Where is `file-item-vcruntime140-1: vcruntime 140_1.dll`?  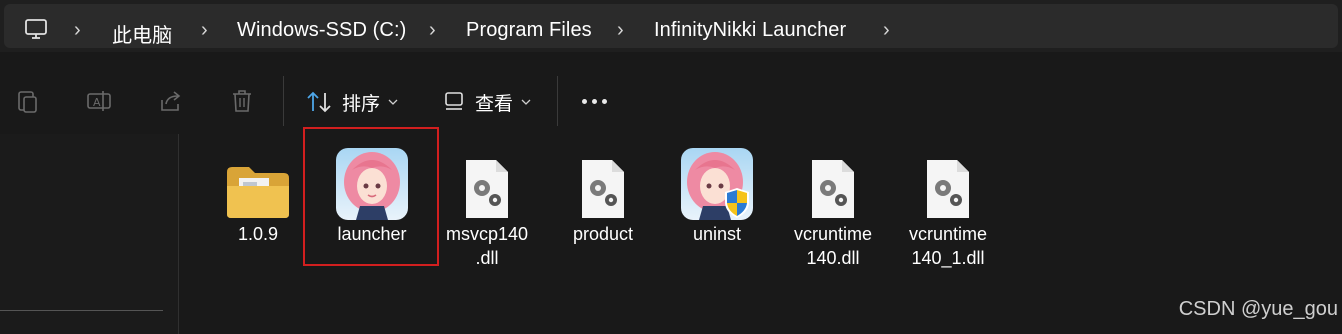
file-item-vcruntime140-1: vcruntime 140_1.dll is located at coordinates (948, 206).